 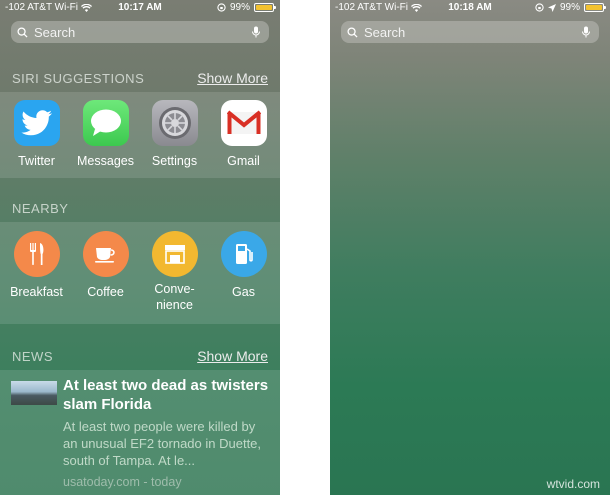 I want to click on nearby-label: Coffee, so click(x=105, y=292).